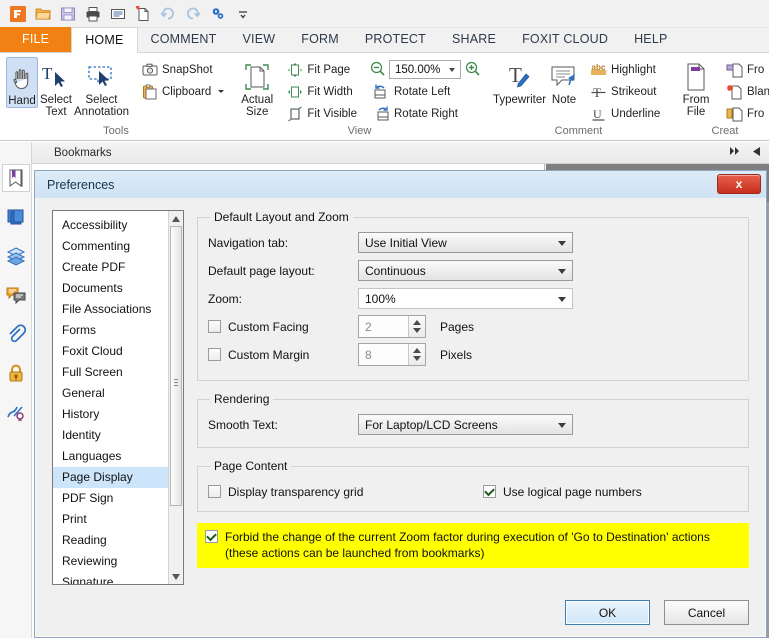  I want to click on sidebar-item-layers, so click(16, 256).